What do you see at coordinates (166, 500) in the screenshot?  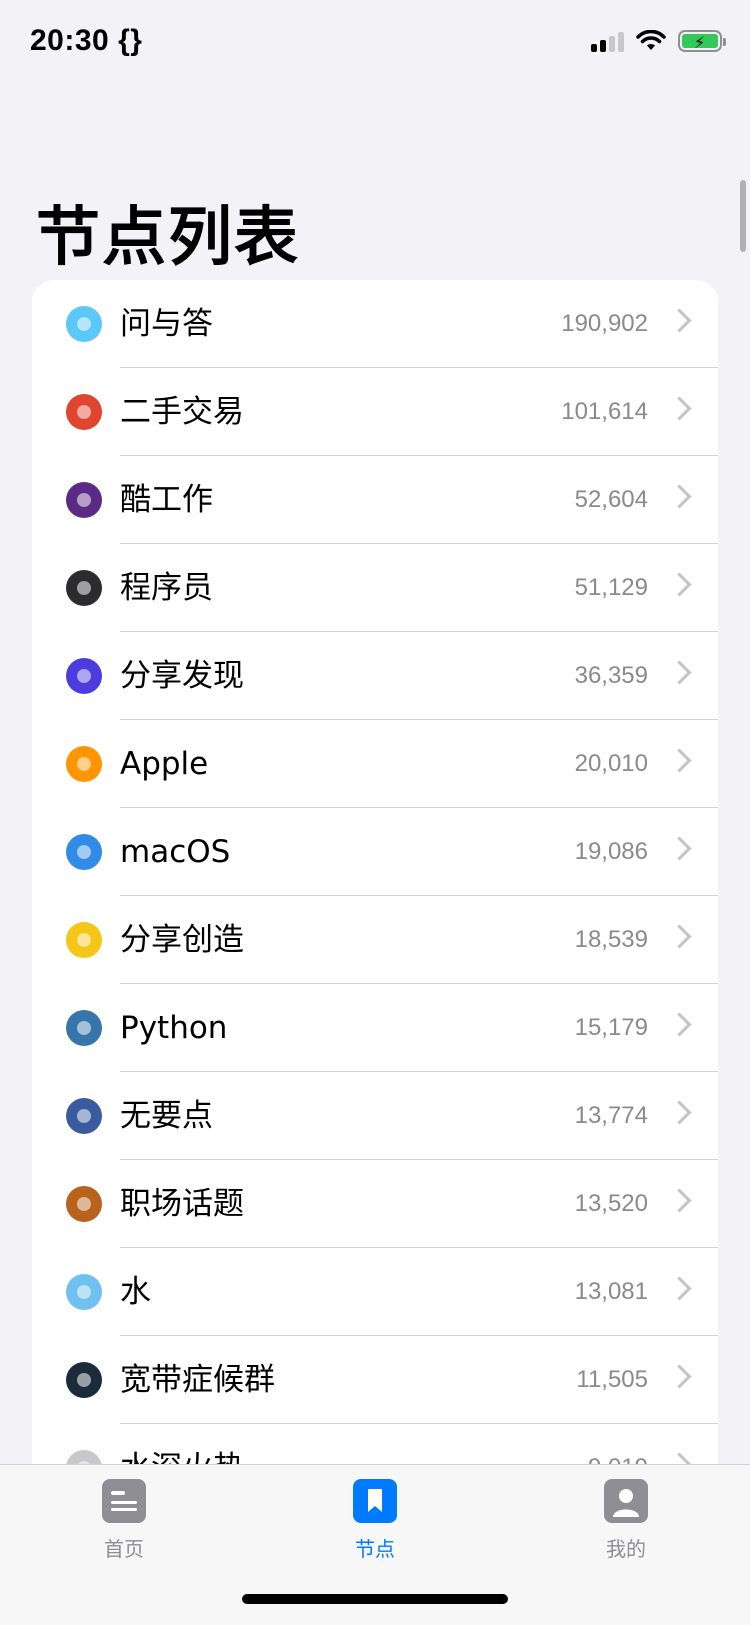 I see `node-title: 酷工作` at bounding box center [166, 500].